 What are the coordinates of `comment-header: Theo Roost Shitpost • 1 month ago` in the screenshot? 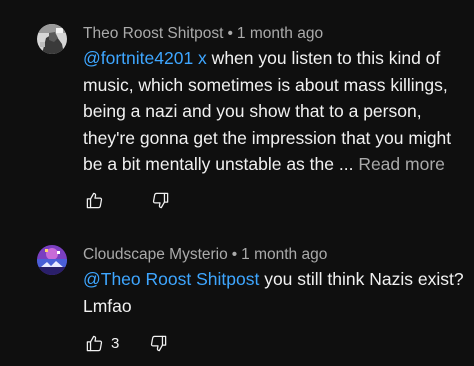 It's located at (203, 34).